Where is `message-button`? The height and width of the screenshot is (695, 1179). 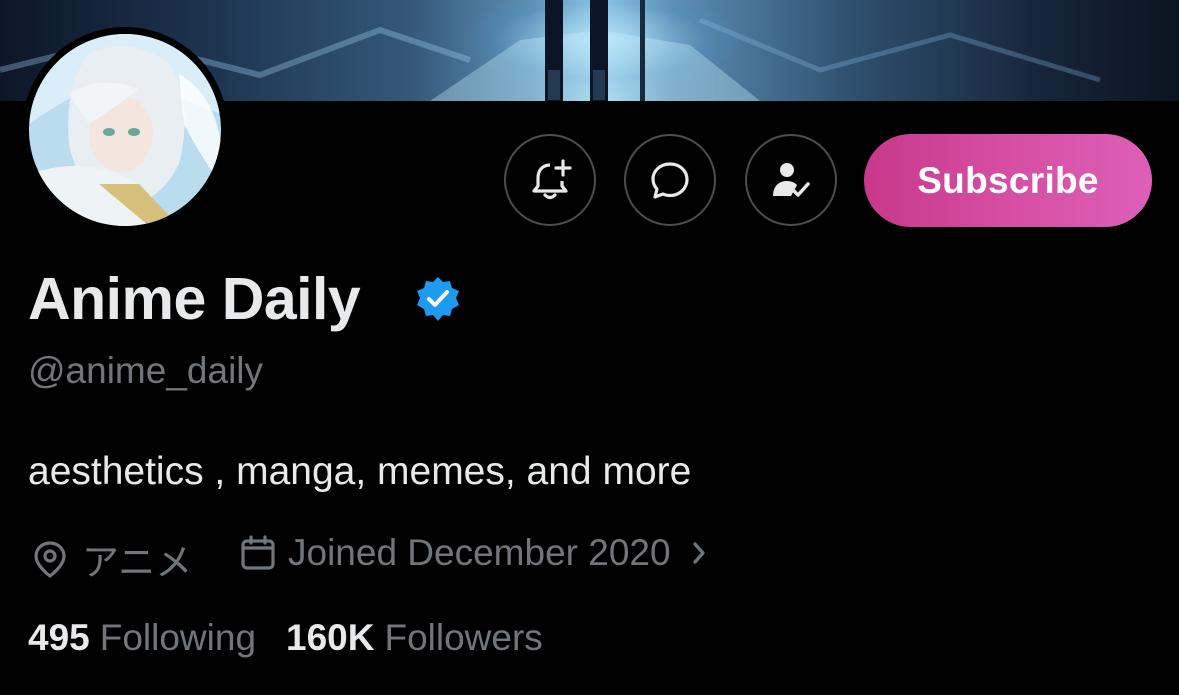
message-button is located at coordinates (670, 180).